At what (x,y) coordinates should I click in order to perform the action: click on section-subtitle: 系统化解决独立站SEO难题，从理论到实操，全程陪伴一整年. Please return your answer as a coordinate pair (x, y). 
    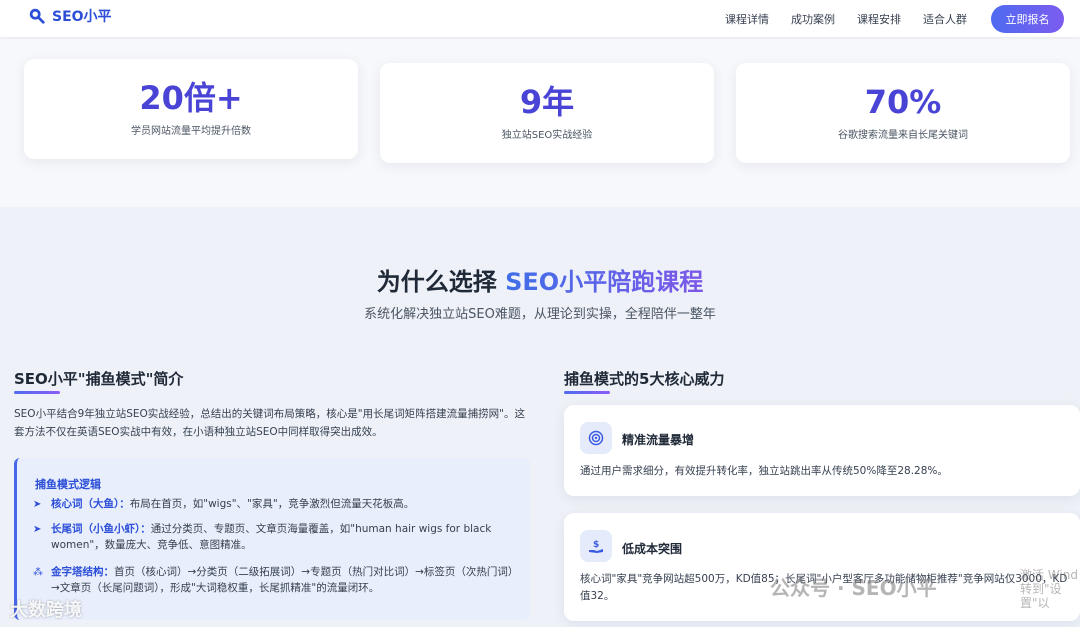
    Looking at the image, I should click on (540, 314).